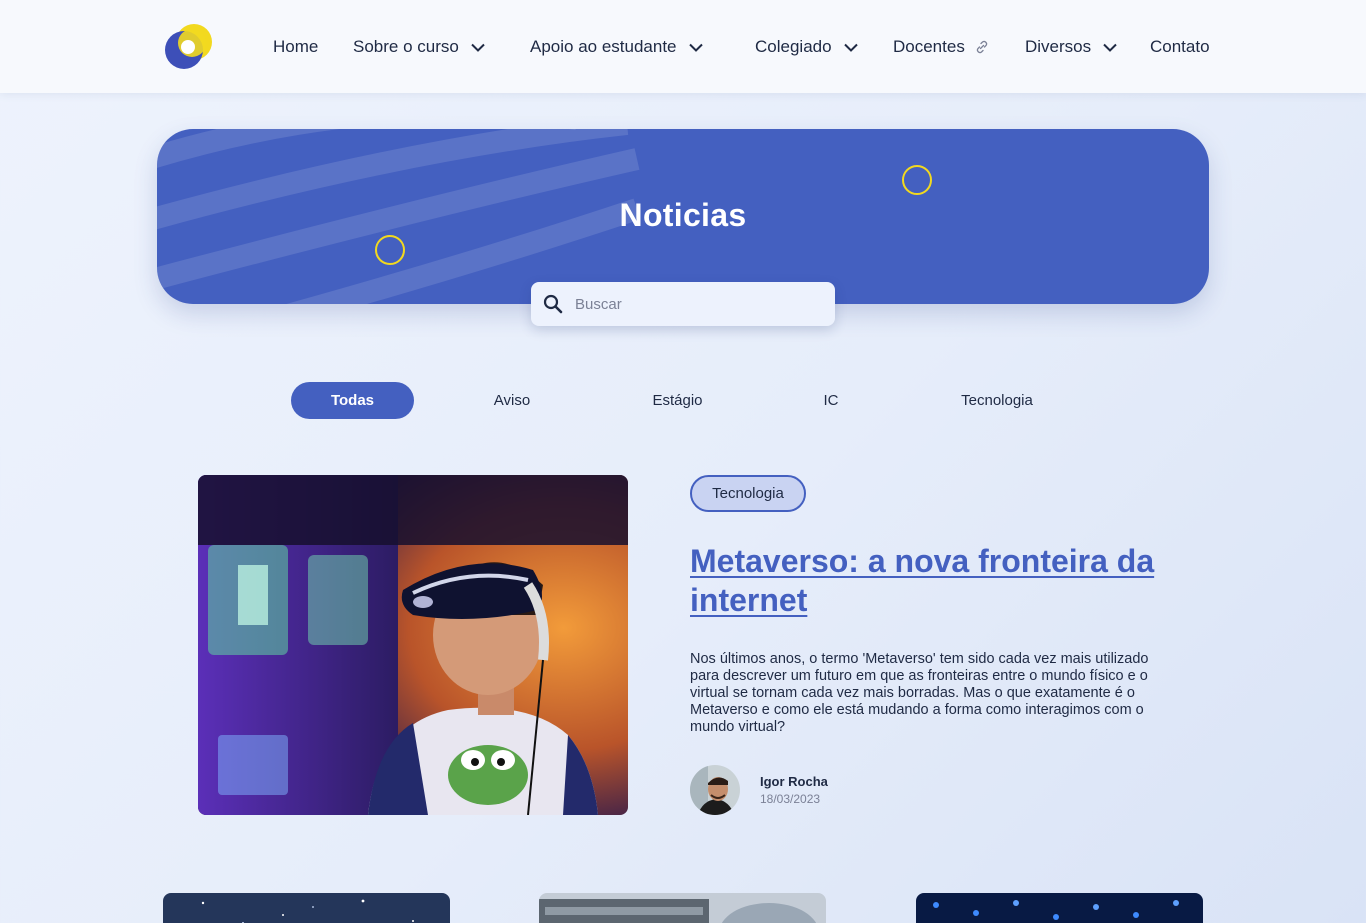  What do you see at coordinates (794, 781) in the screenshot?
I see `author-name: Igor Rocha` at bounding box center [794, 781].